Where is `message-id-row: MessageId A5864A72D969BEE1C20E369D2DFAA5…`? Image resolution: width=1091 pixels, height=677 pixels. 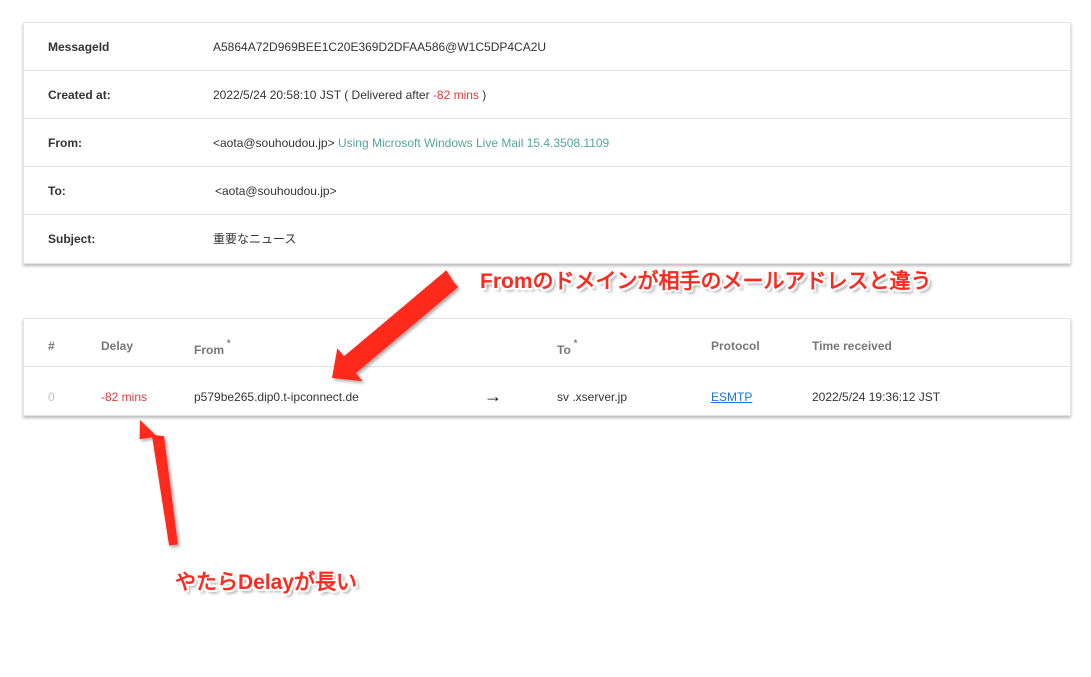 message-id-row: MessageId A5864A72D969BEE1C20E369D2DFAA5… is located at coordinates (547, 47).